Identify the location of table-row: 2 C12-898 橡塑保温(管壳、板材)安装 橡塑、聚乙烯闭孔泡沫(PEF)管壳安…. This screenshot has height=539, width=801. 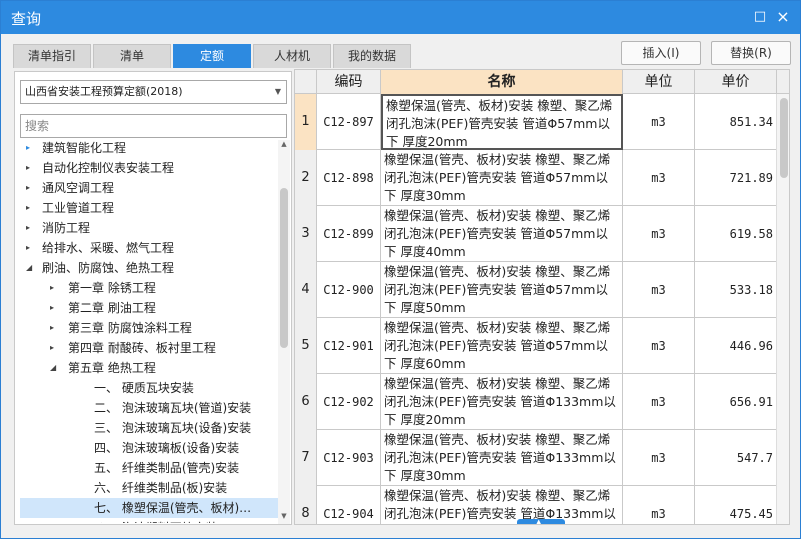
(542, 178).